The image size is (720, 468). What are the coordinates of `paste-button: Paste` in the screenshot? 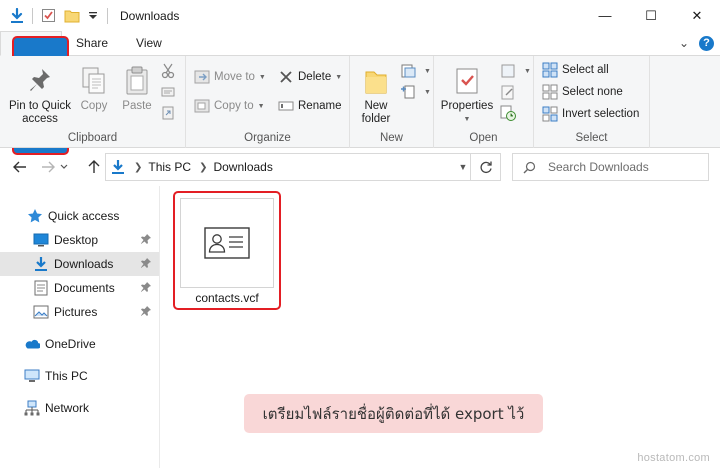 It's located at (137, 88).